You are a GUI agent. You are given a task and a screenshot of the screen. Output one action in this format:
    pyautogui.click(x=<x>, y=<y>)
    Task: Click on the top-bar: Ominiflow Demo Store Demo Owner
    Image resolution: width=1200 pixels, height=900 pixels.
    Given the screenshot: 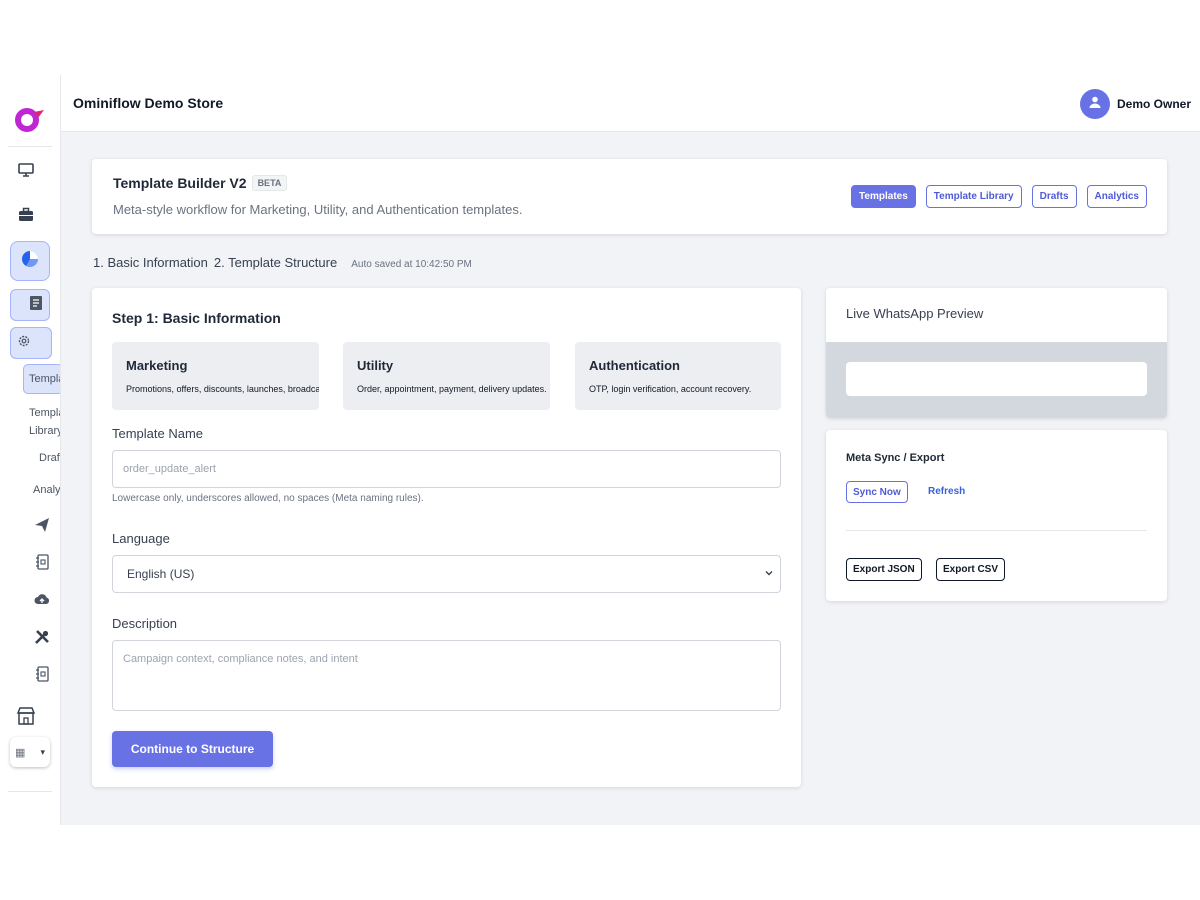 What is the action you would take?
    pyautogui.click(x=630, y=103)
    